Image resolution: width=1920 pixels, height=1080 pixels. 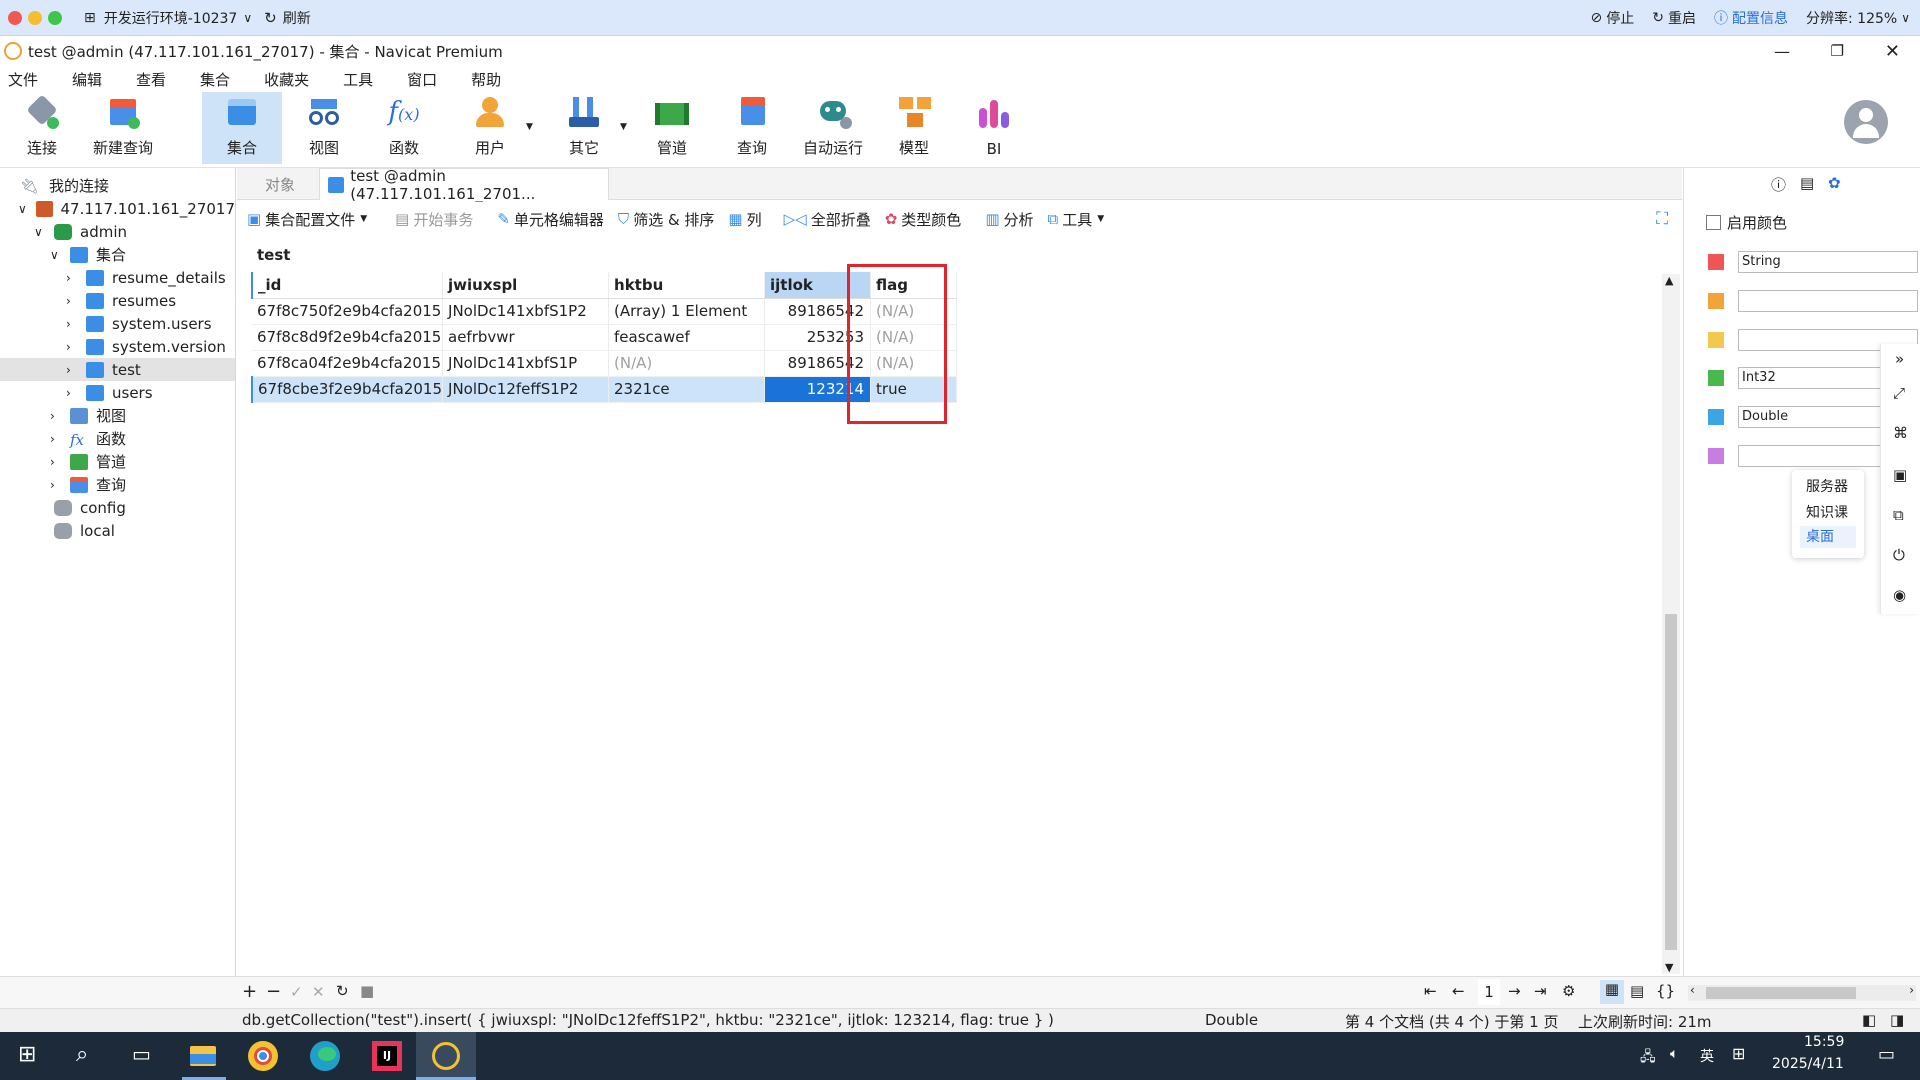 What do you see at coordinates (1899, 595) in the screenshot?
I see `eye-icon: ◉` at bounding box center [1899, 595].